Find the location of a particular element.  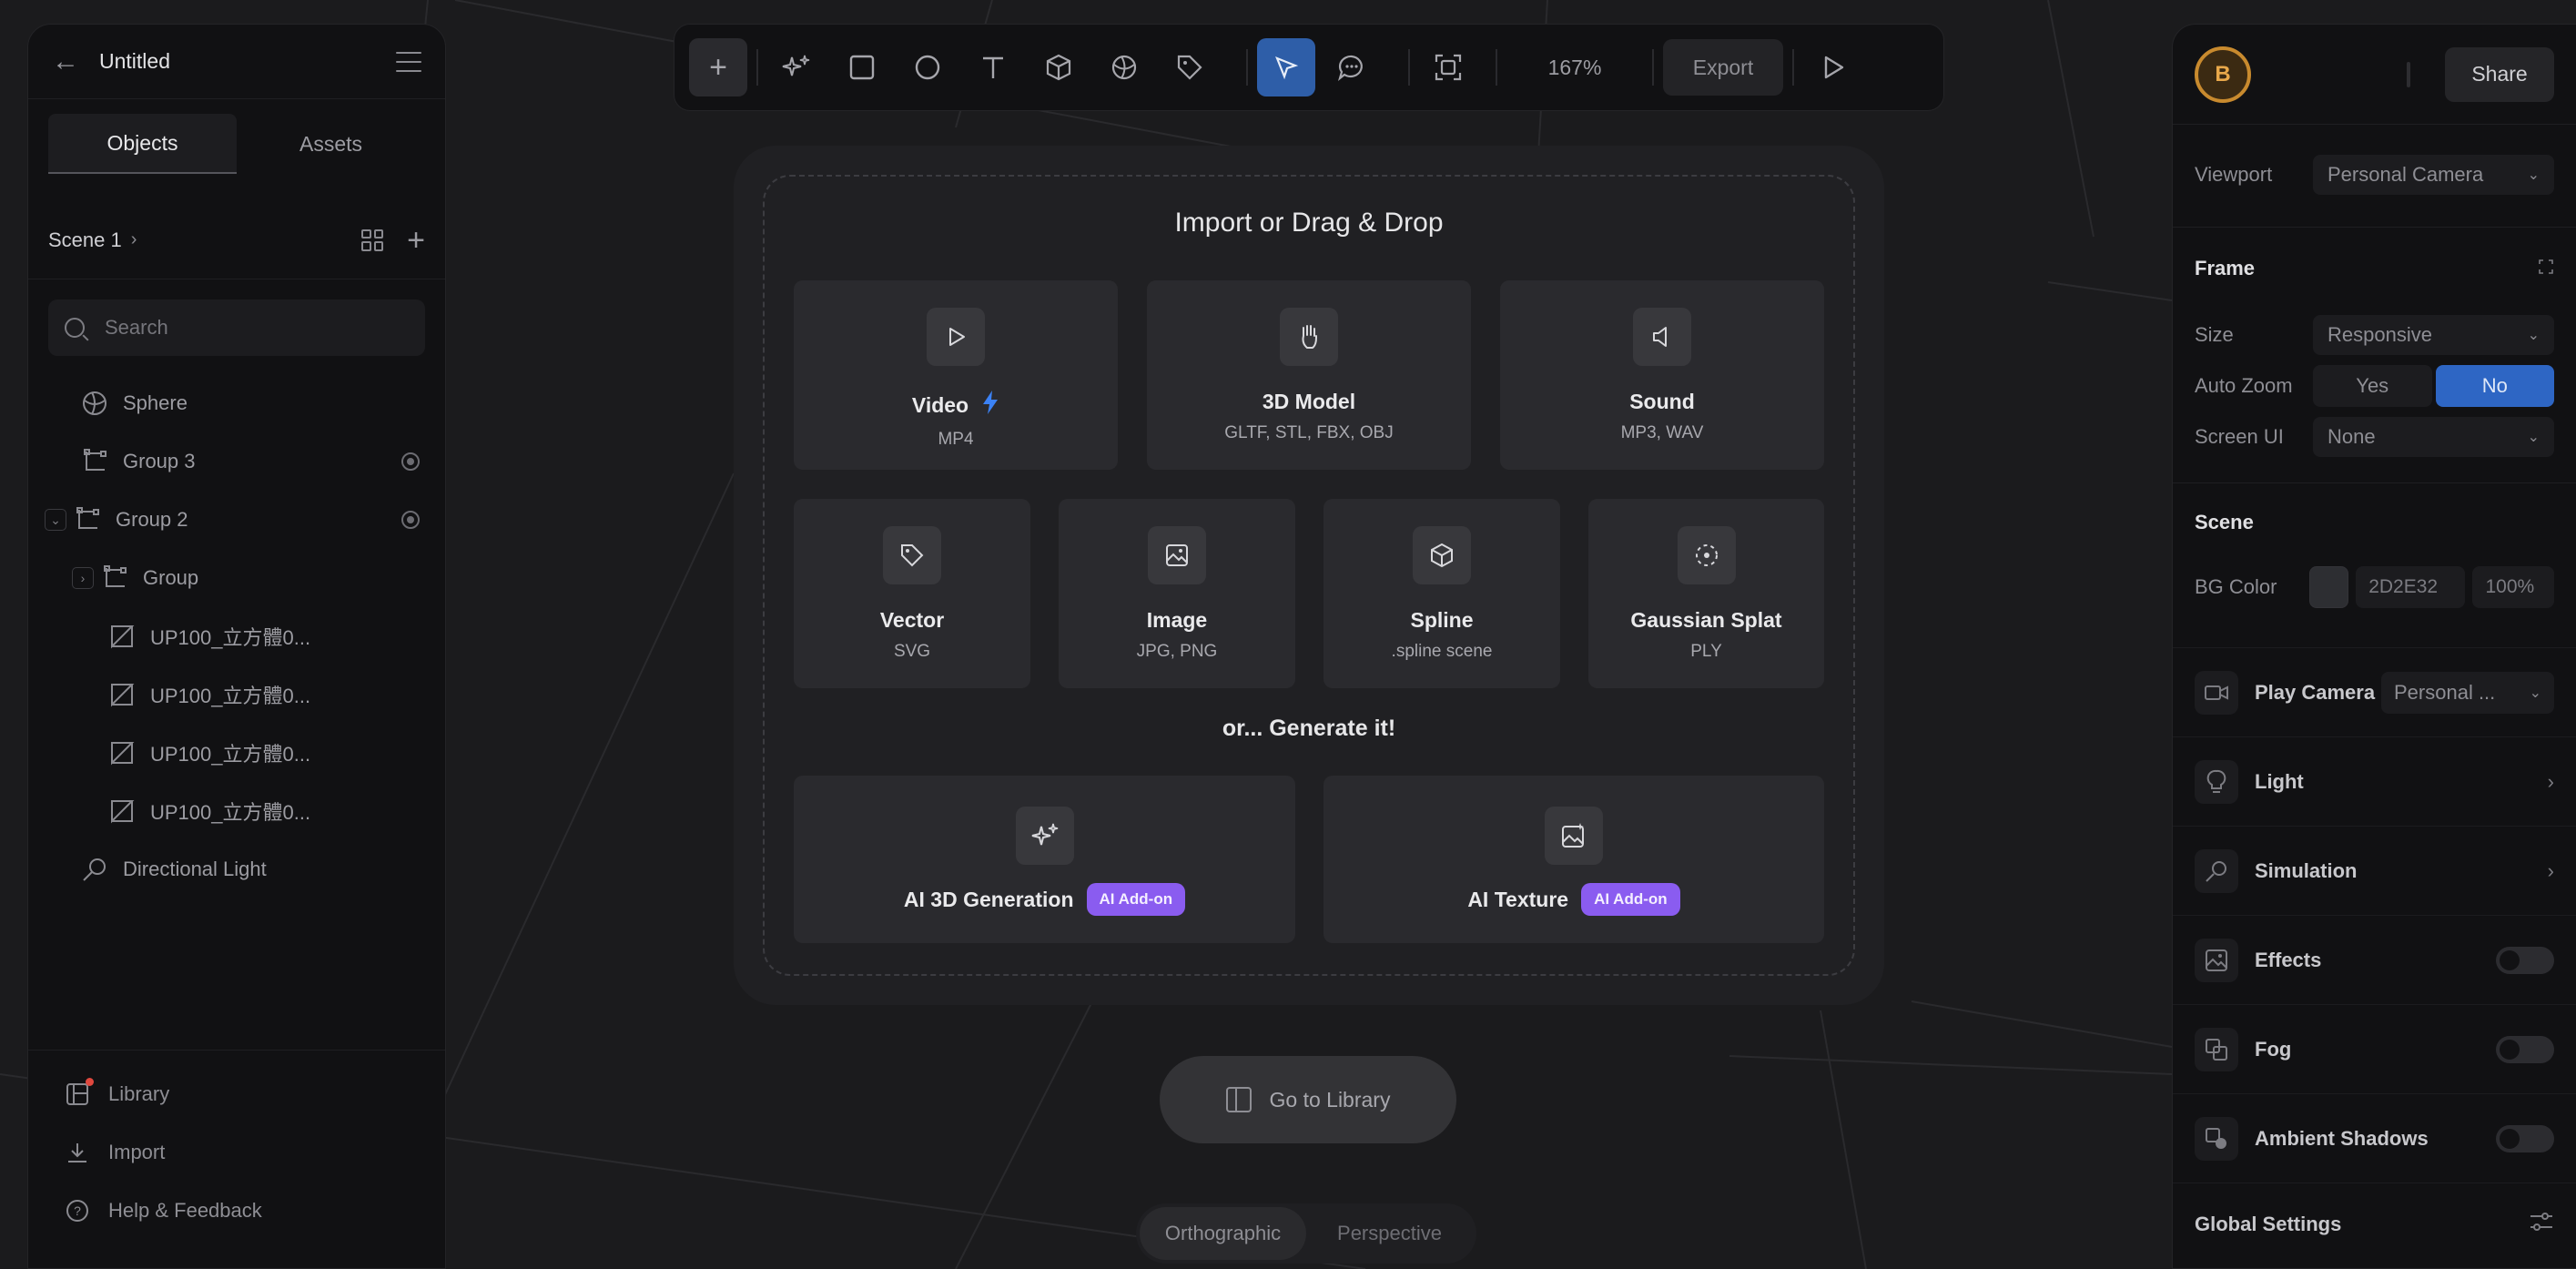

tag-icon is located at coordinates (912, 555).